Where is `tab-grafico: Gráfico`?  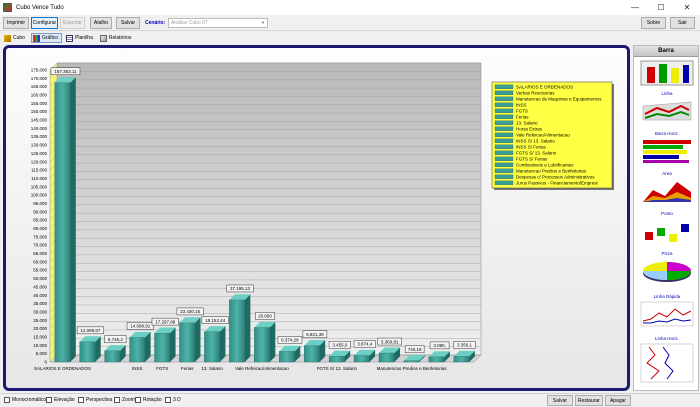 tab-grafico: Gráfico is located at coordinates (46, 38).